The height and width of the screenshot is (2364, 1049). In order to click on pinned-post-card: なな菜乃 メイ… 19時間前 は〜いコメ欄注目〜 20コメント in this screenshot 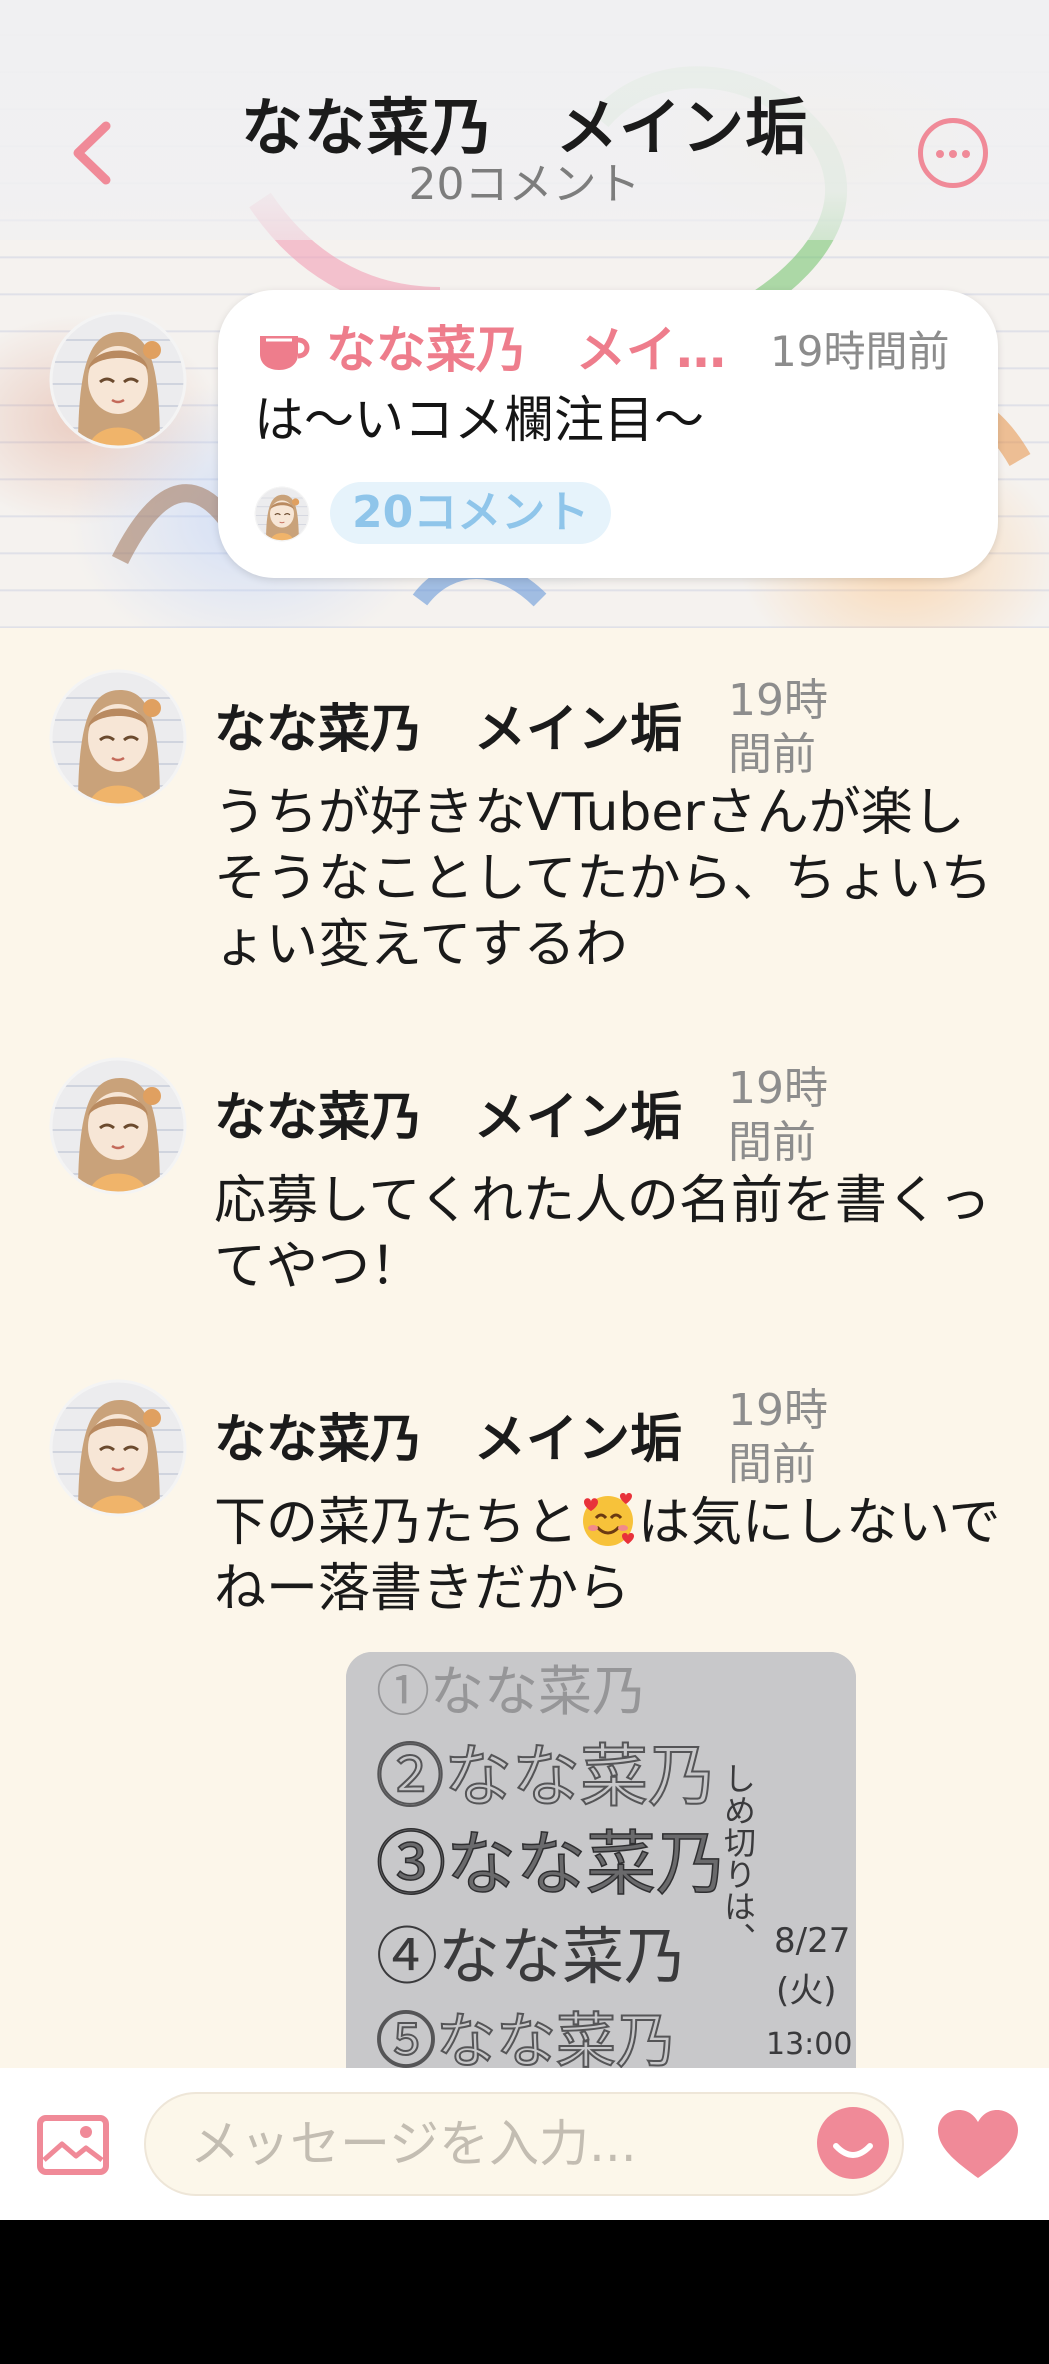, I will do `click(608, 434)`.